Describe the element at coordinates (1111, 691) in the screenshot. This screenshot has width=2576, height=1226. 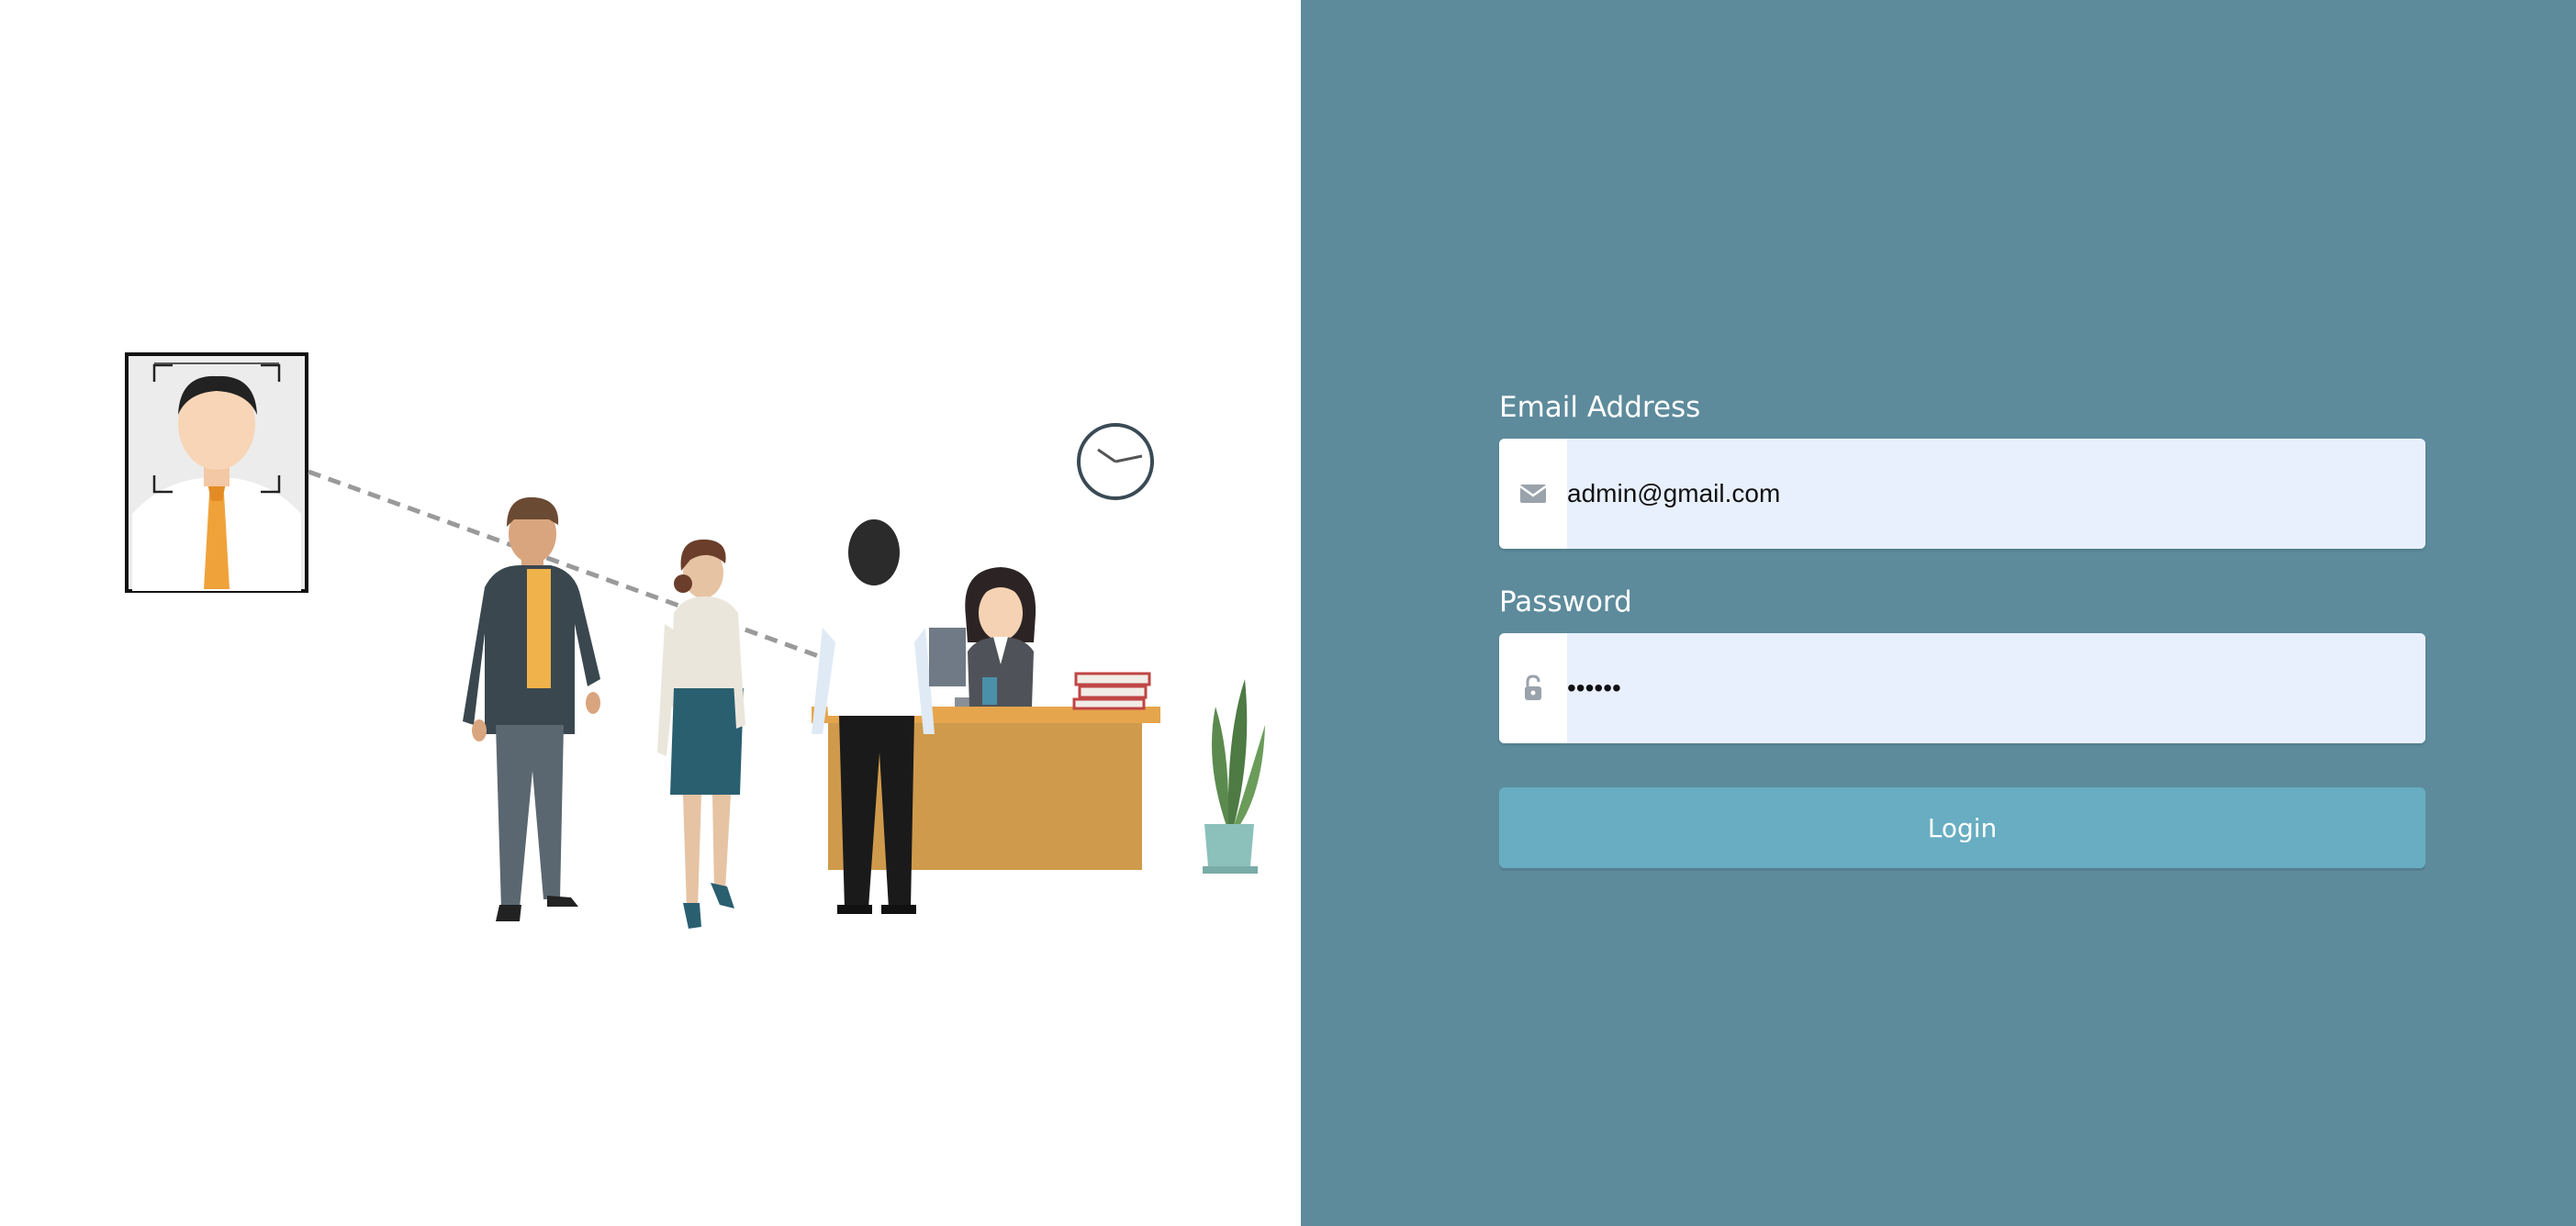
I see `books` at that location.